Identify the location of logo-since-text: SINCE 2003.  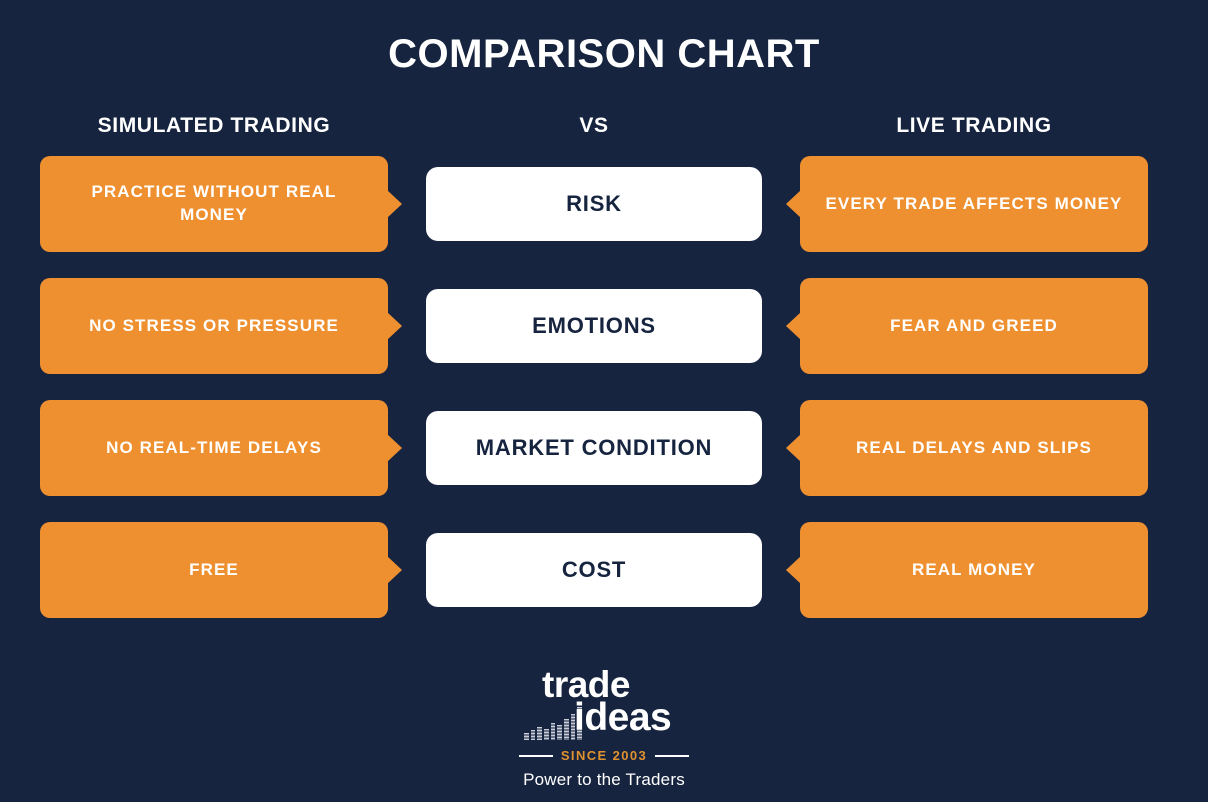
(604, 755).